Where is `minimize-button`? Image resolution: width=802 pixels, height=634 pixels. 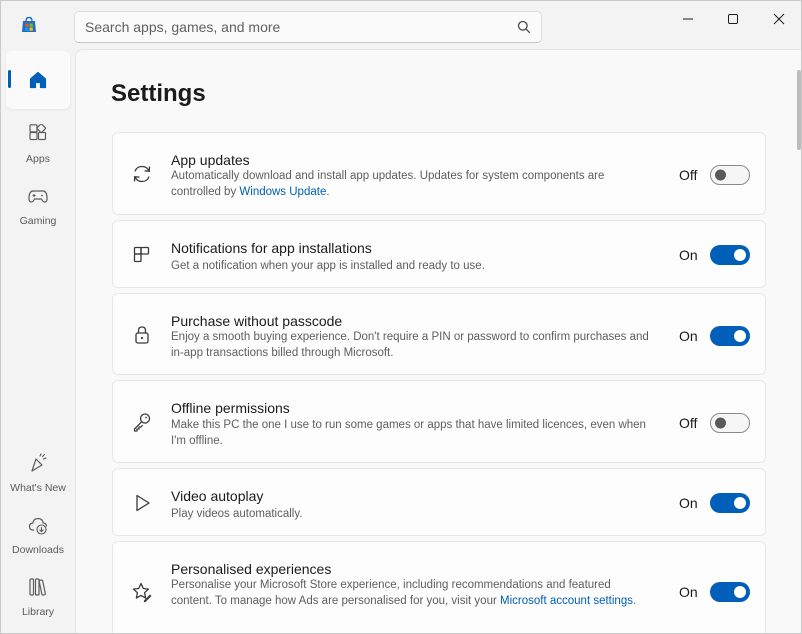 minimize-button is located at coordinates (688, 19).